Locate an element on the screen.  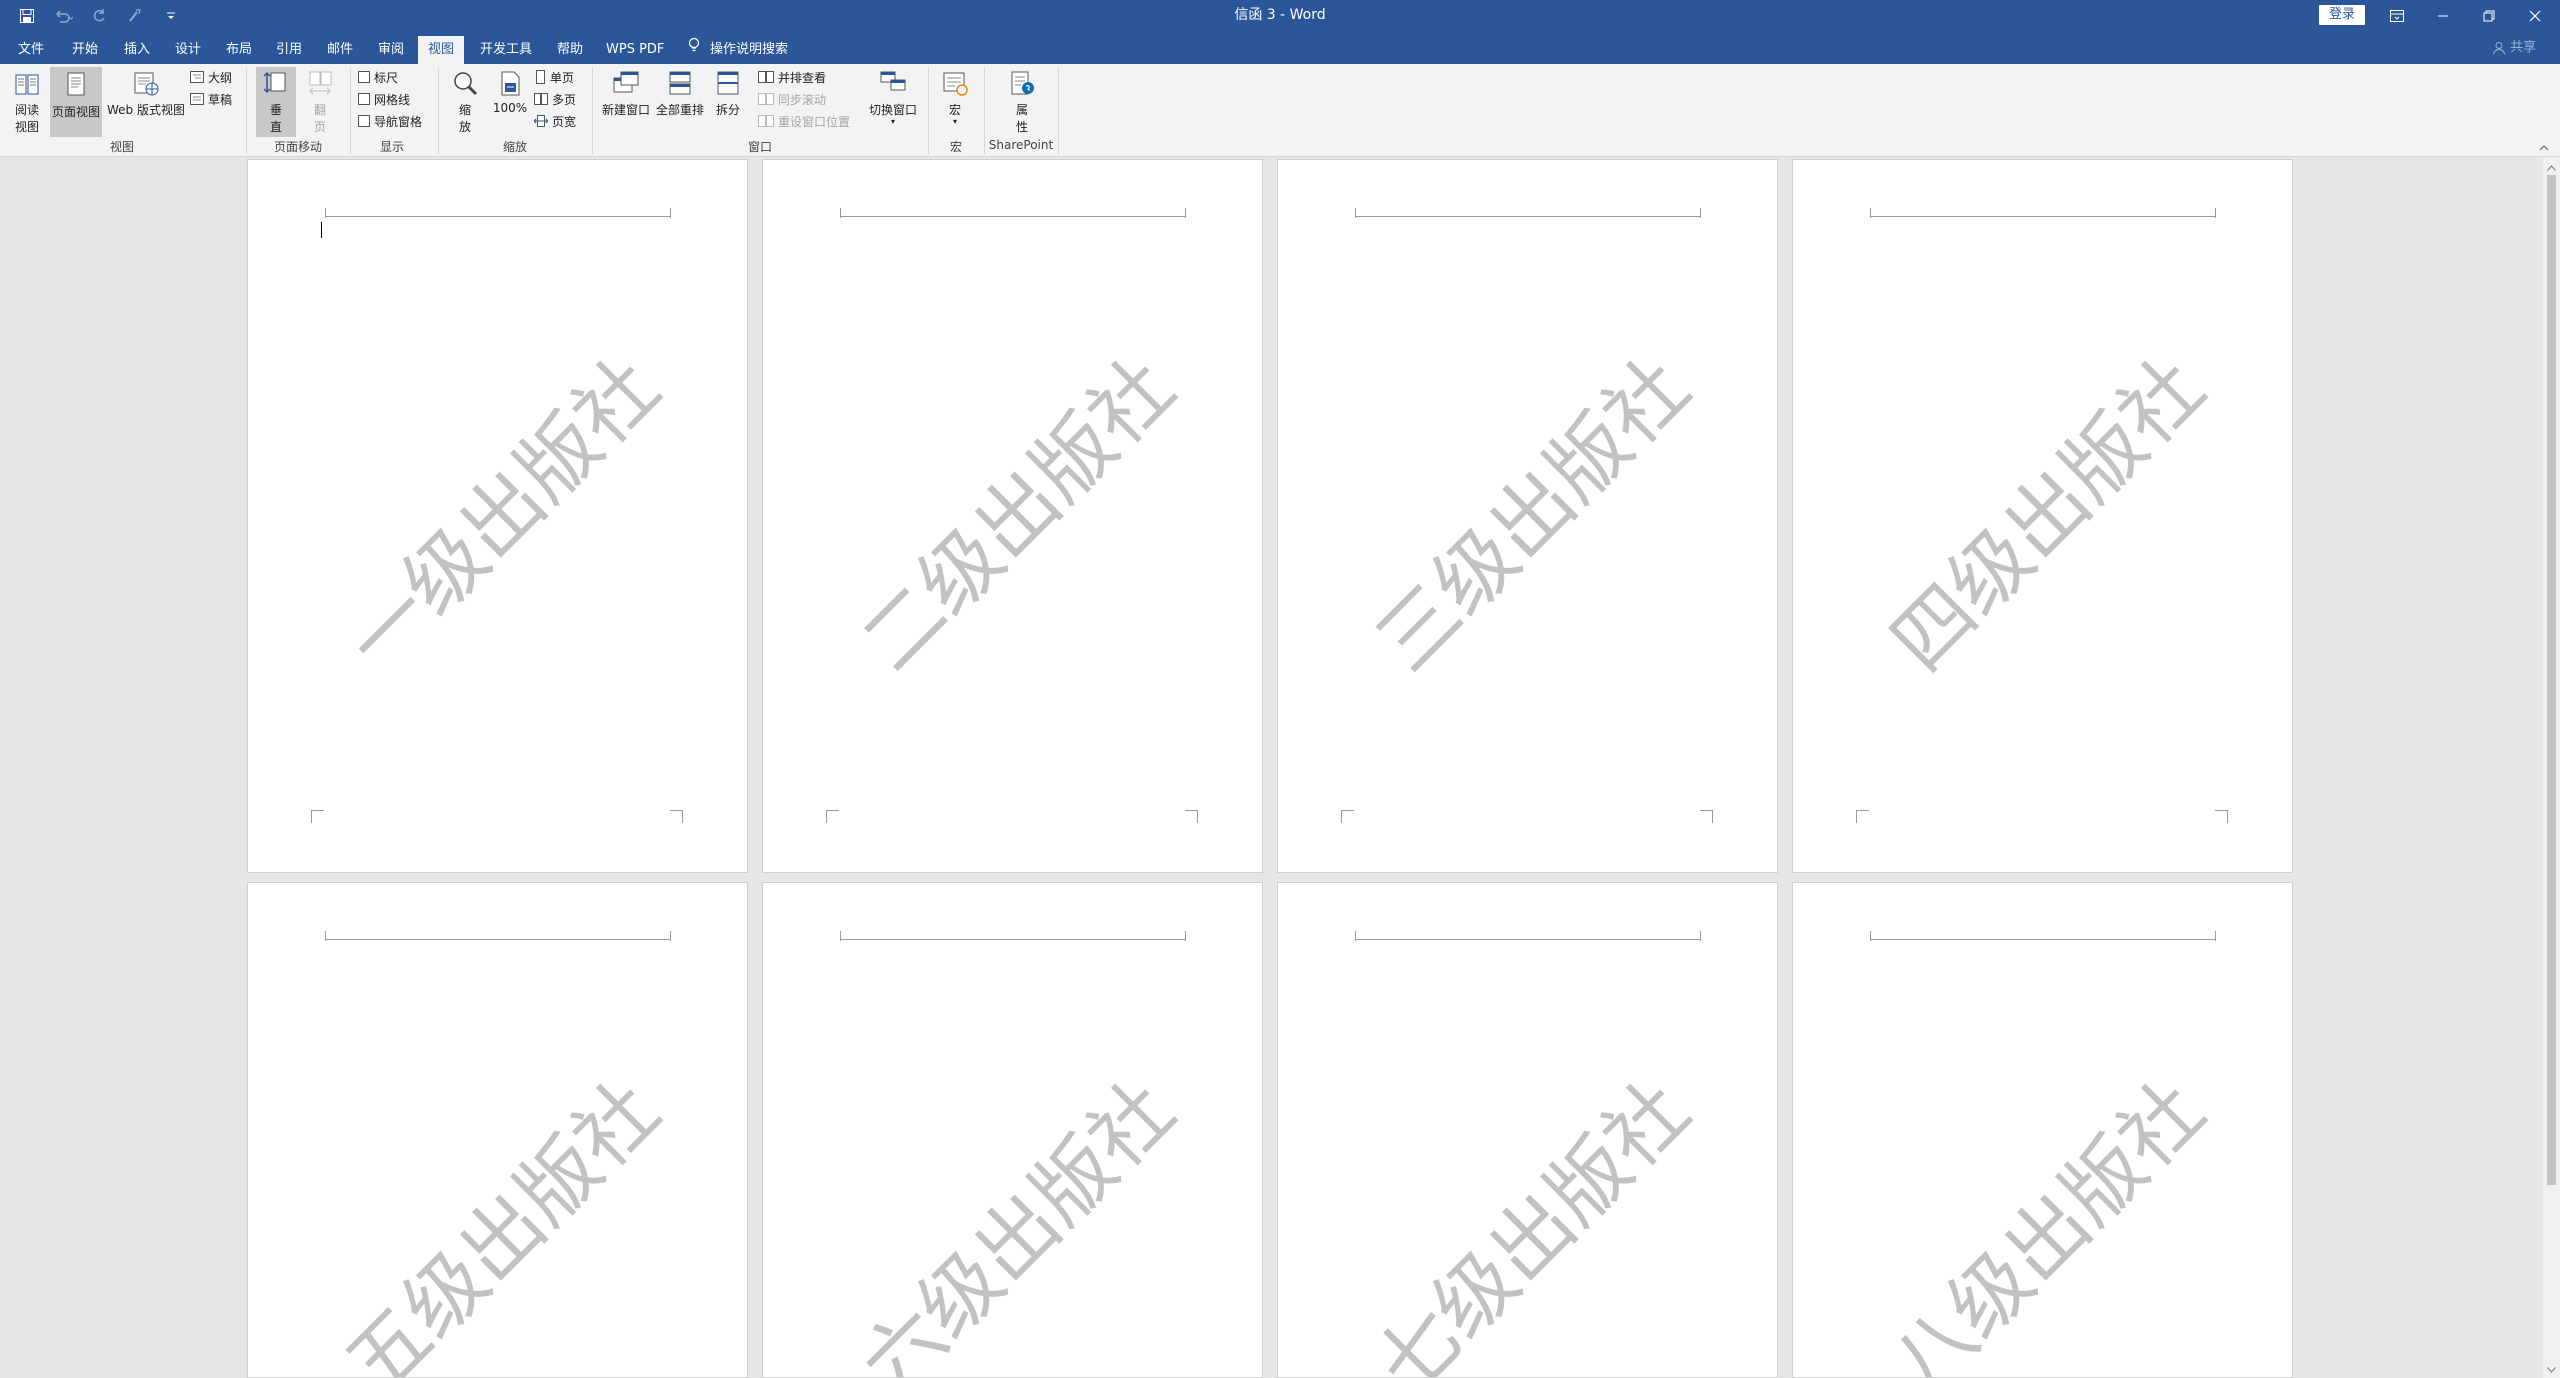
draft-button: 草稿 is located at coordinates (211, 99).